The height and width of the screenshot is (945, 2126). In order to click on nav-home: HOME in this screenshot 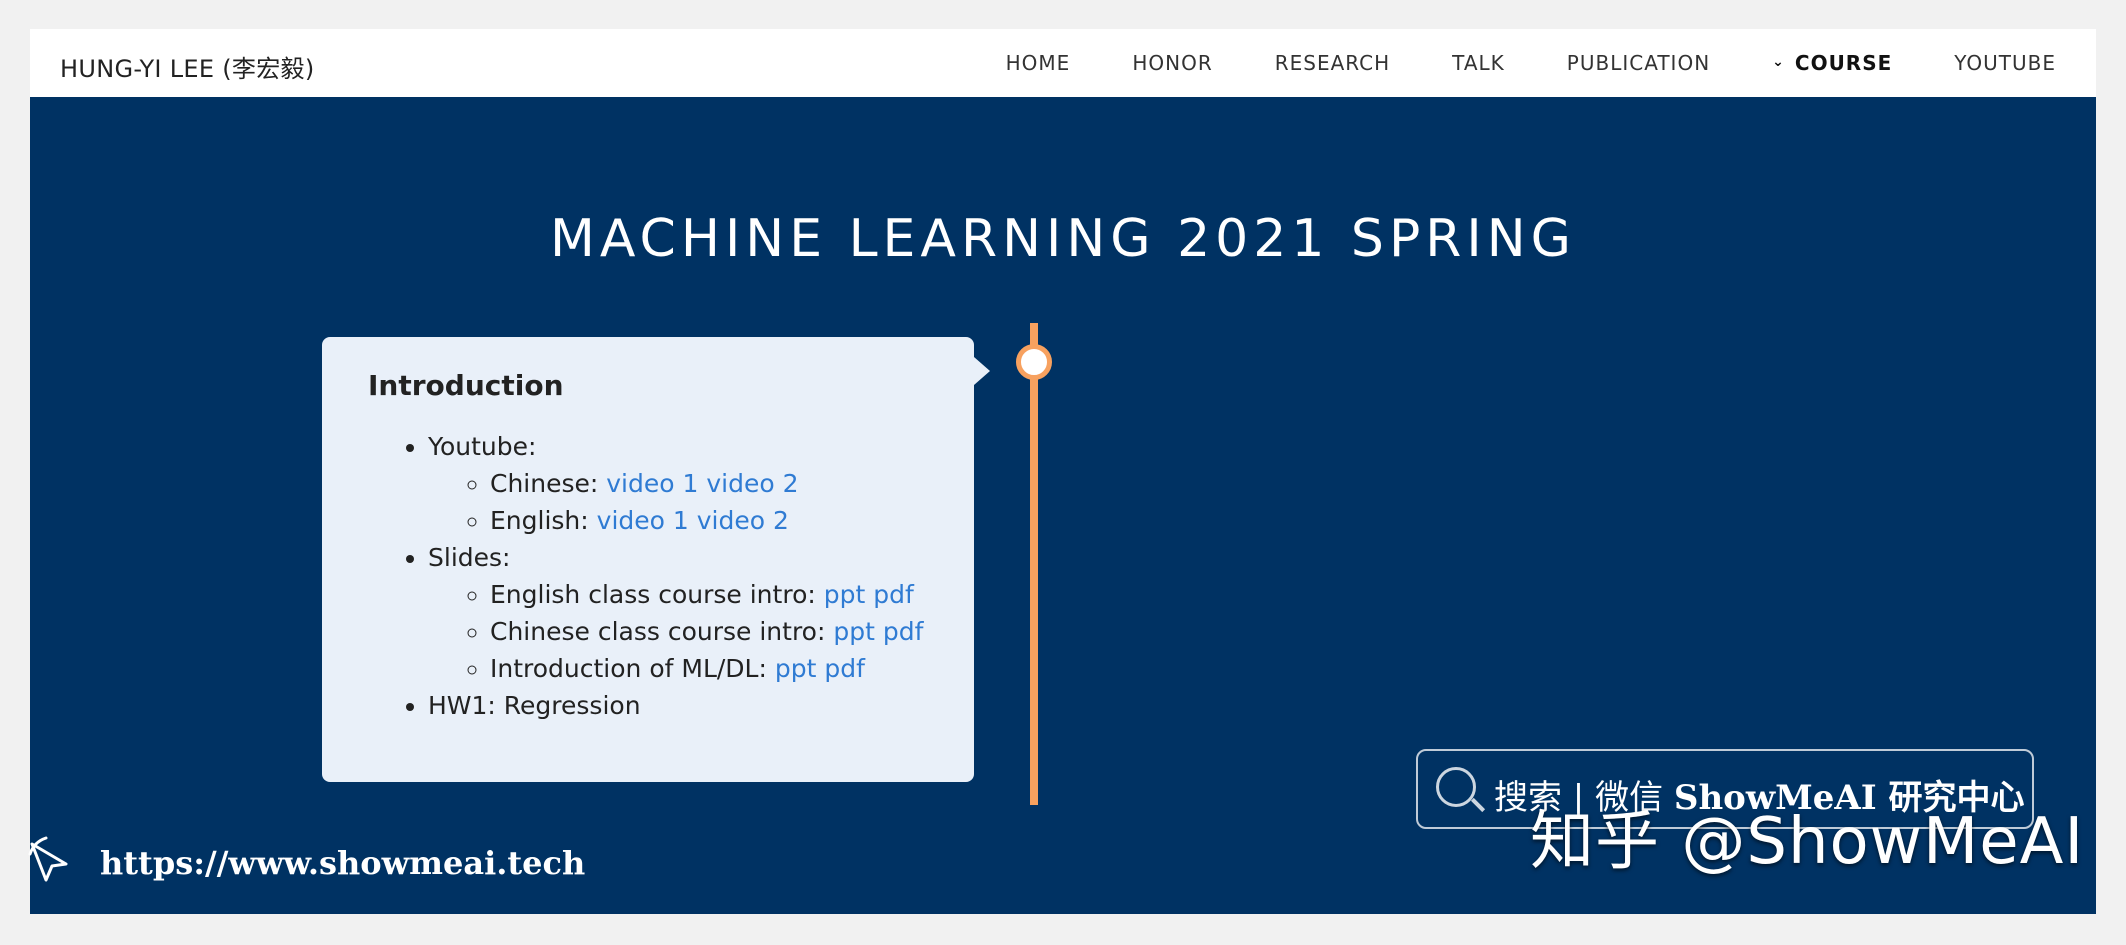, I will do `click(1038, 63)`.